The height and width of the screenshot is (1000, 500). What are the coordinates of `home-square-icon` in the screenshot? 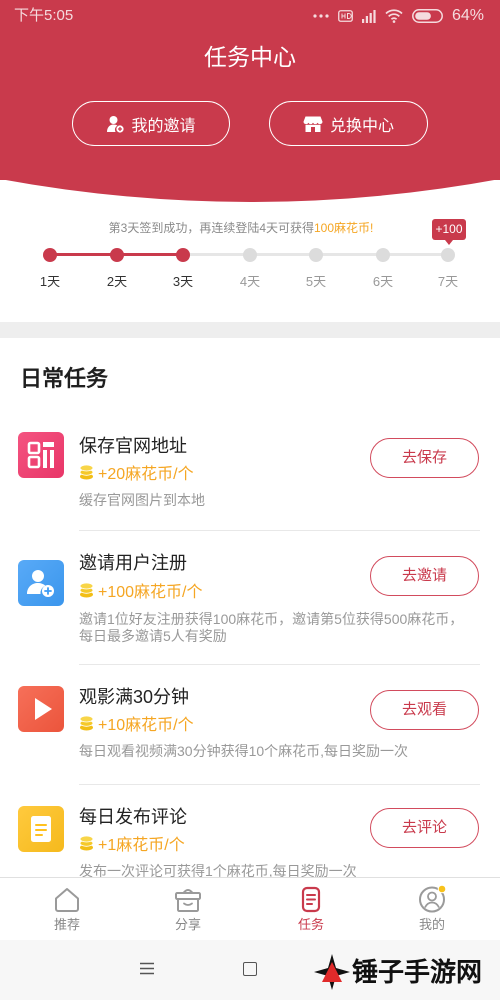 It's located at (250, 969).